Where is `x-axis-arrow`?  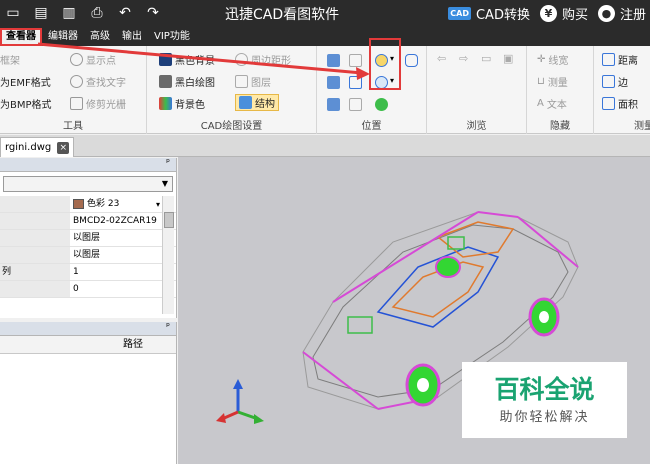 x-axis-arrow is located at coordinates (259, 419).